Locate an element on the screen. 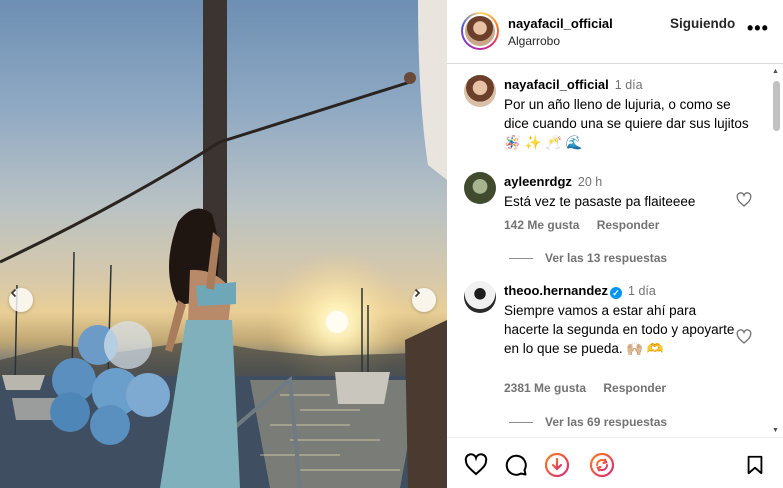  comment-text: Está vez te pasaste pa flaiteeee is located at coordinates (600, 201).